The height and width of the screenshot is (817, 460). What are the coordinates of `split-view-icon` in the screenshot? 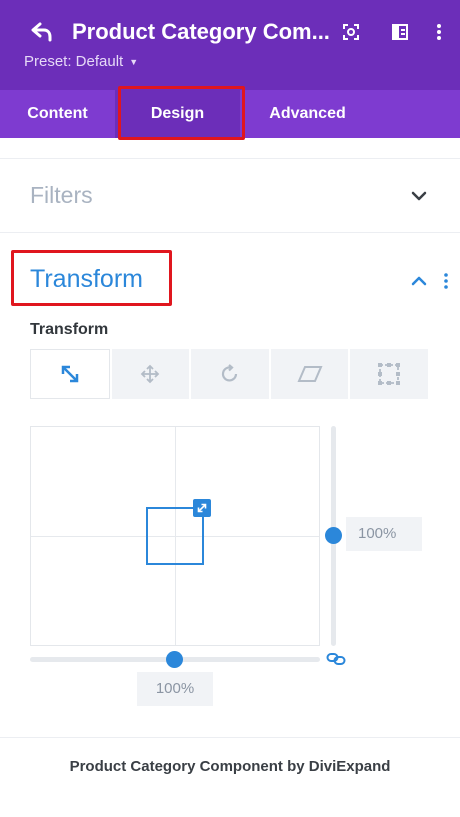 It's located at (400, 32).